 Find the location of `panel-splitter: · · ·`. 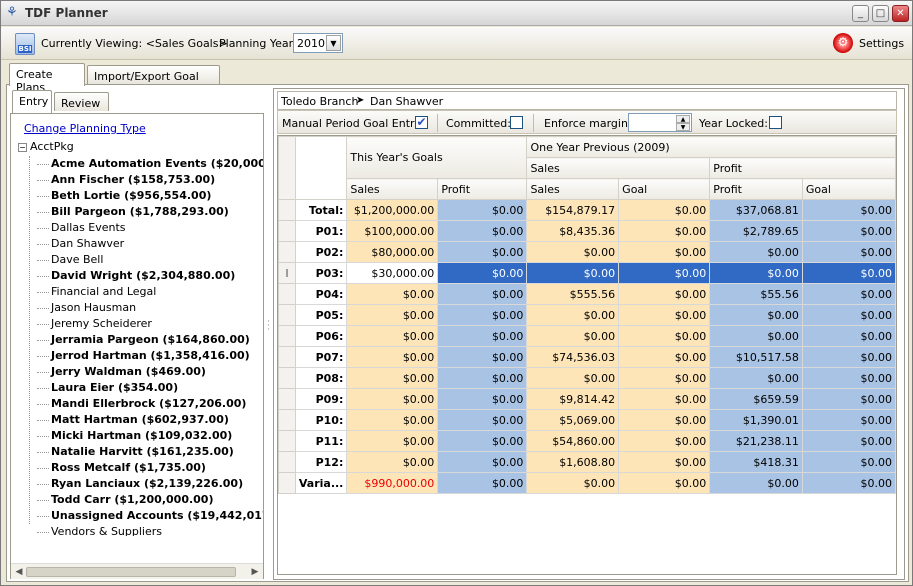

panel-splitter: · · · is located at coordinates (269, 329).